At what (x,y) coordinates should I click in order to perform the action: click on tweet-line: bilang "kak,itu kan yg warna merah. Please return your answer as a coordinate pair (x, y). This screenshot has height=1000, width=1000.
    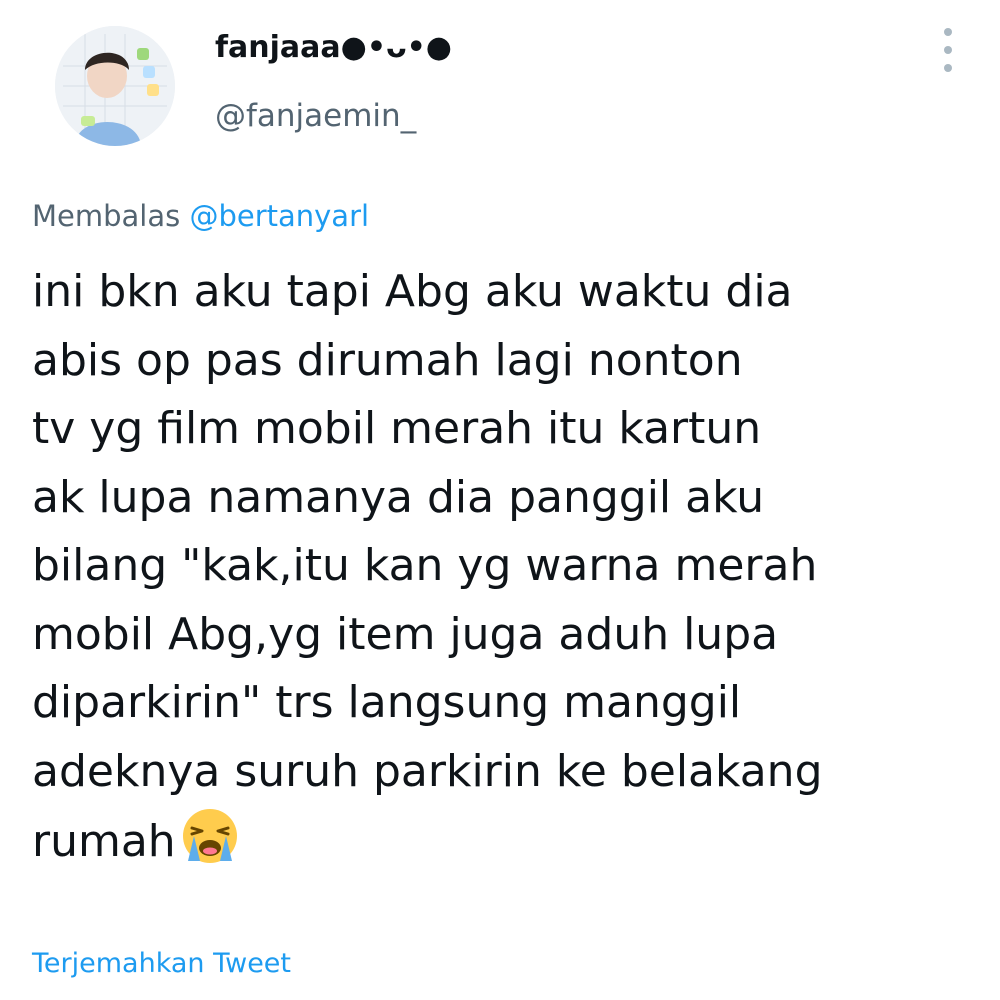
    Looking at the image, I should click on (425, 565).